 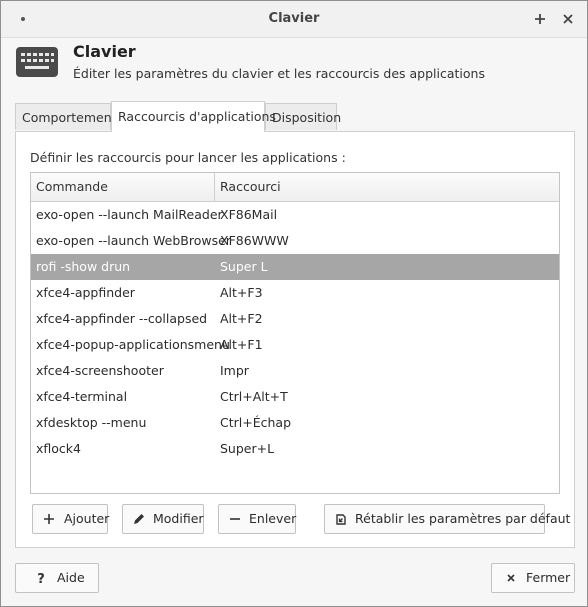 I want to click on titlebar: Clavier, so click(x=294, y=19).